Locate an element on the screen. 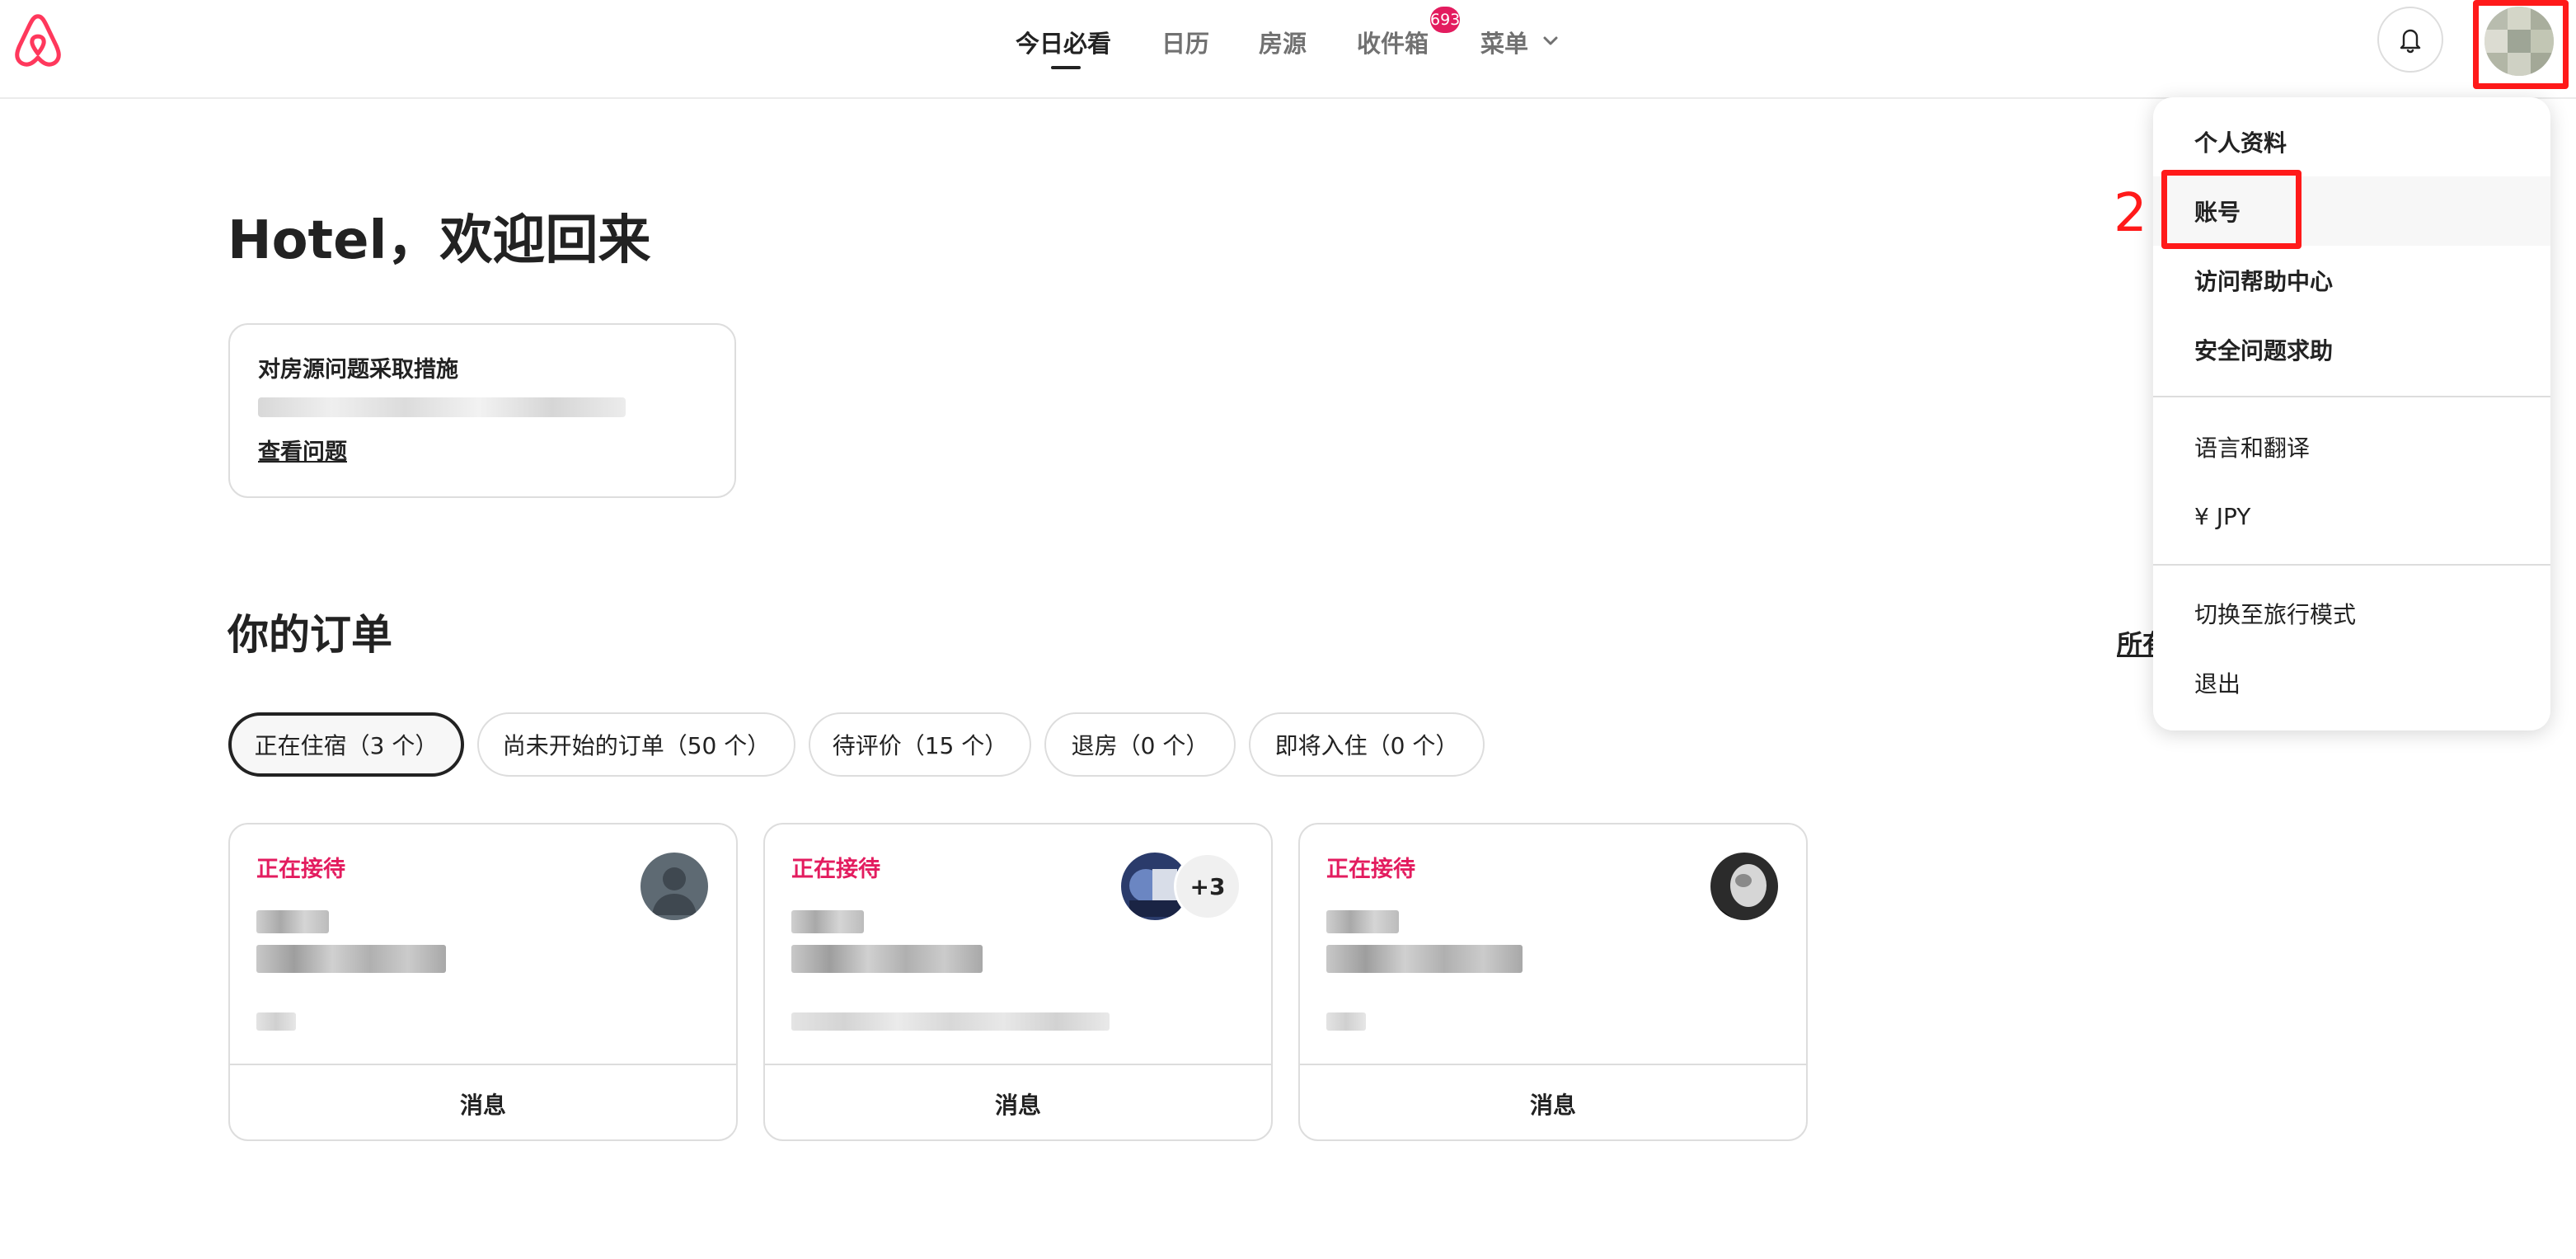 The width and height of the screenshot is (2576, 1259). top-header: 今日必看 日历 房源 收件箱 693 菜单 is located at coordinates (1288, 50).